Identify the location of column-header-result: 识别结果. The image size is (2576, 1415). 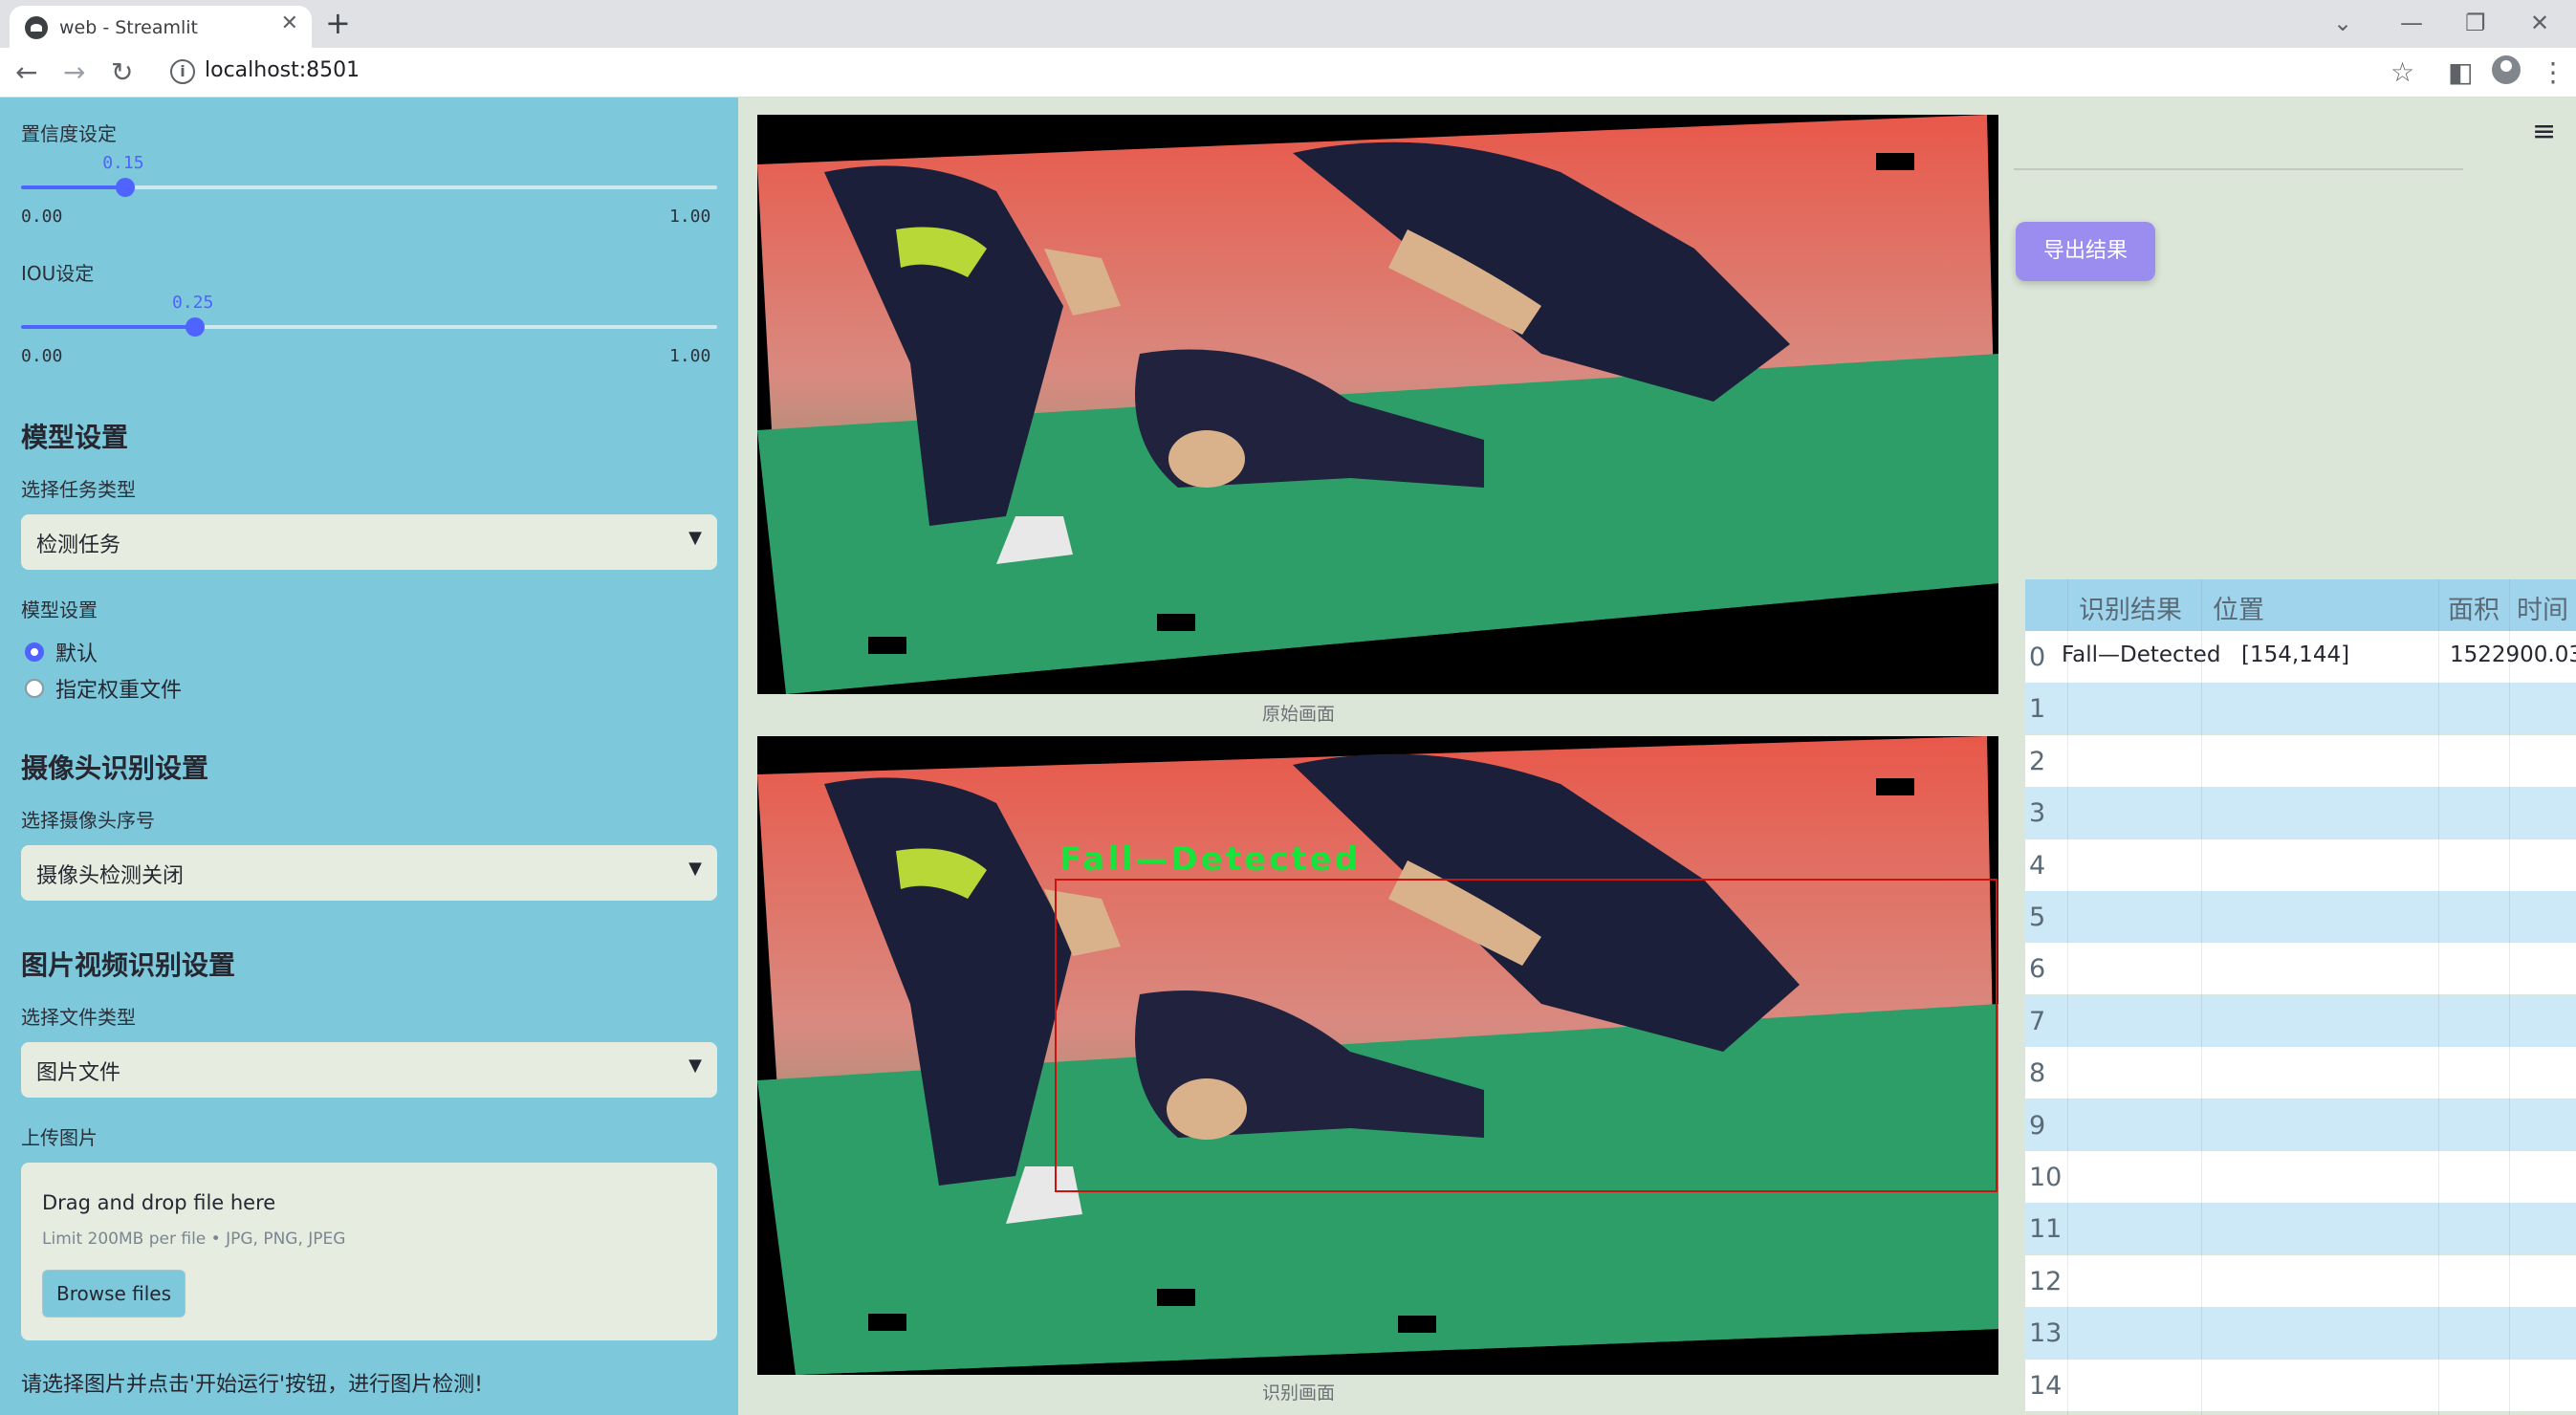
(2130, 607).